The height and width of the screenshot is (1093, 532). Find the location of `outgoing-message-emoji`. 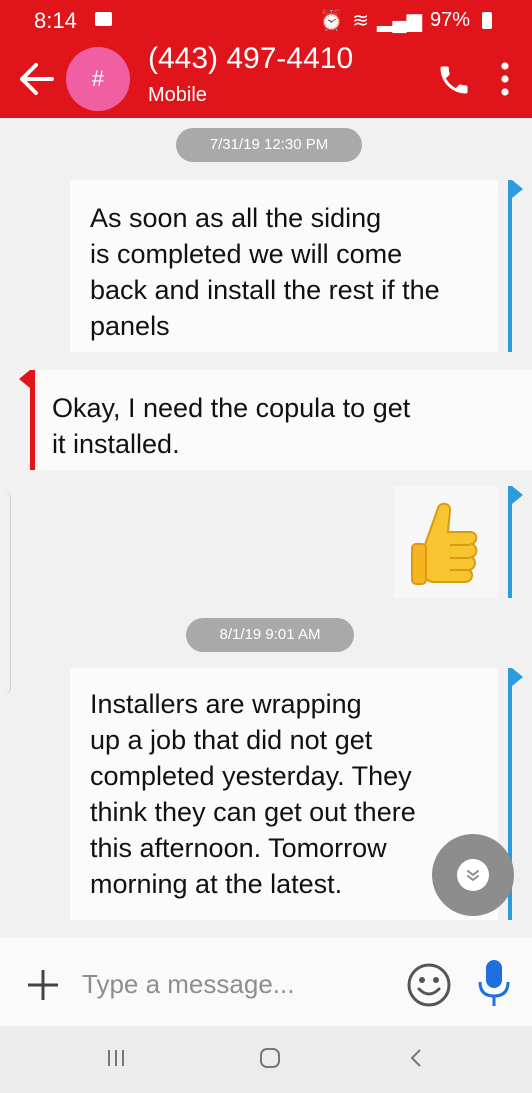

outgoing-message-emoji is located at coordinates (446, 542).